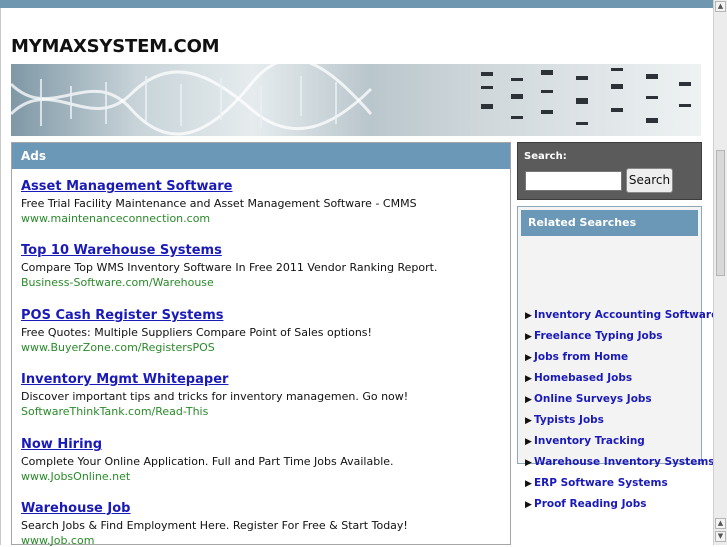 This screenshot has width=727, height=547. I want to click on related-search-link: ▶ Warehouse Inventory Systems, so click(620, 462).